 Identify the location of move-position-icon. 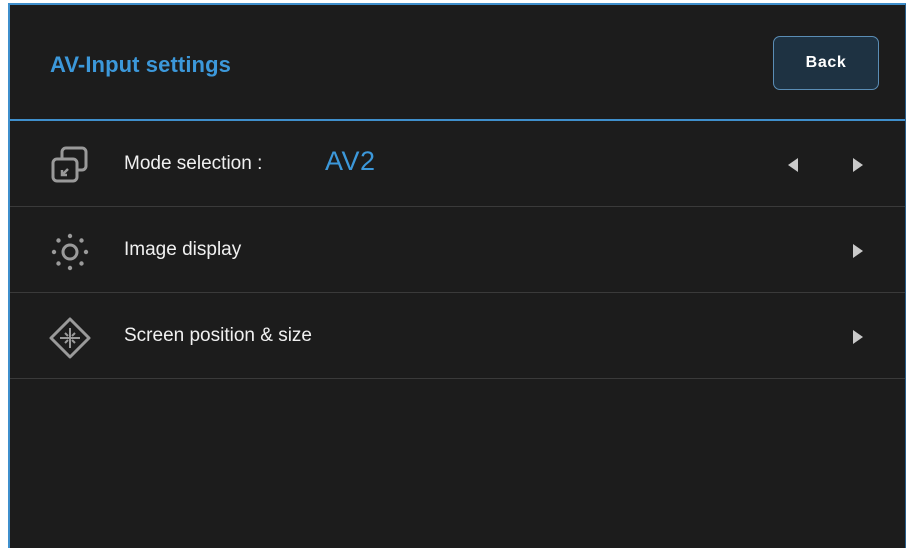
(70, 338).